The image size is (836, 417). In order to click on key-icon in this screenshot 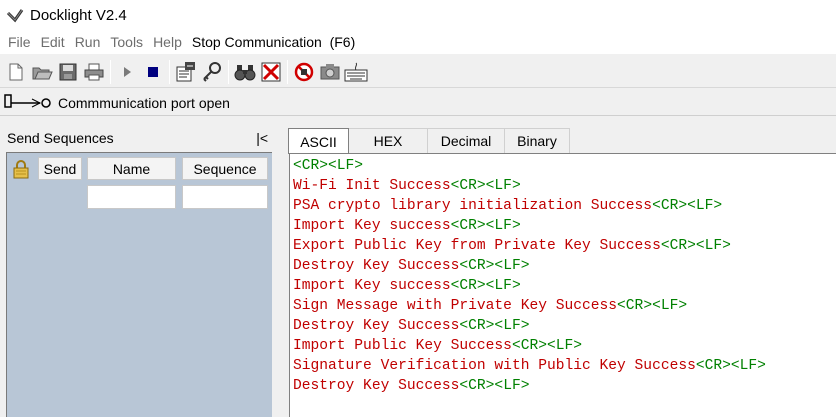, I will do `click(212, 72)`.